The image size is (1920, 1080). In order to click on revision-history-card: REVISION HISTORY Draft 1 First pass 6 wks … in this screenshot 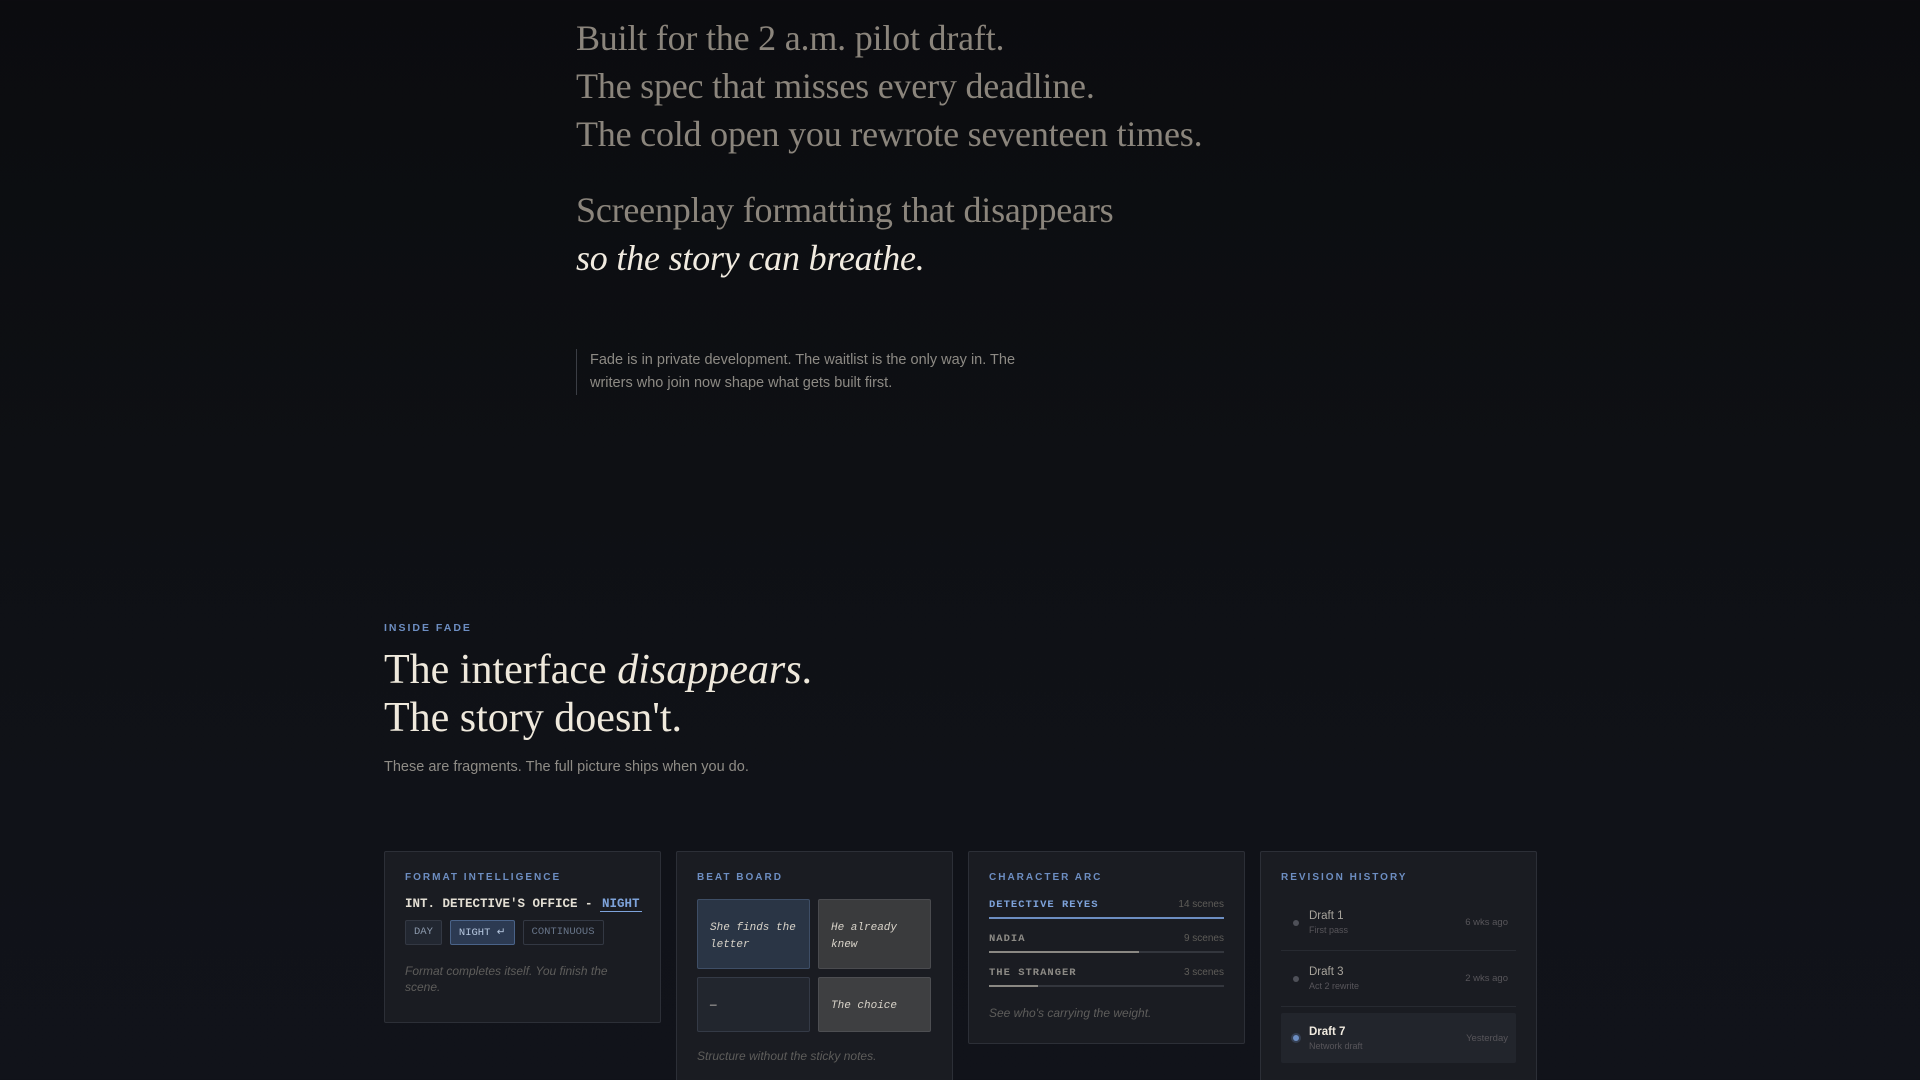, I will do `click(1398, 965)`.